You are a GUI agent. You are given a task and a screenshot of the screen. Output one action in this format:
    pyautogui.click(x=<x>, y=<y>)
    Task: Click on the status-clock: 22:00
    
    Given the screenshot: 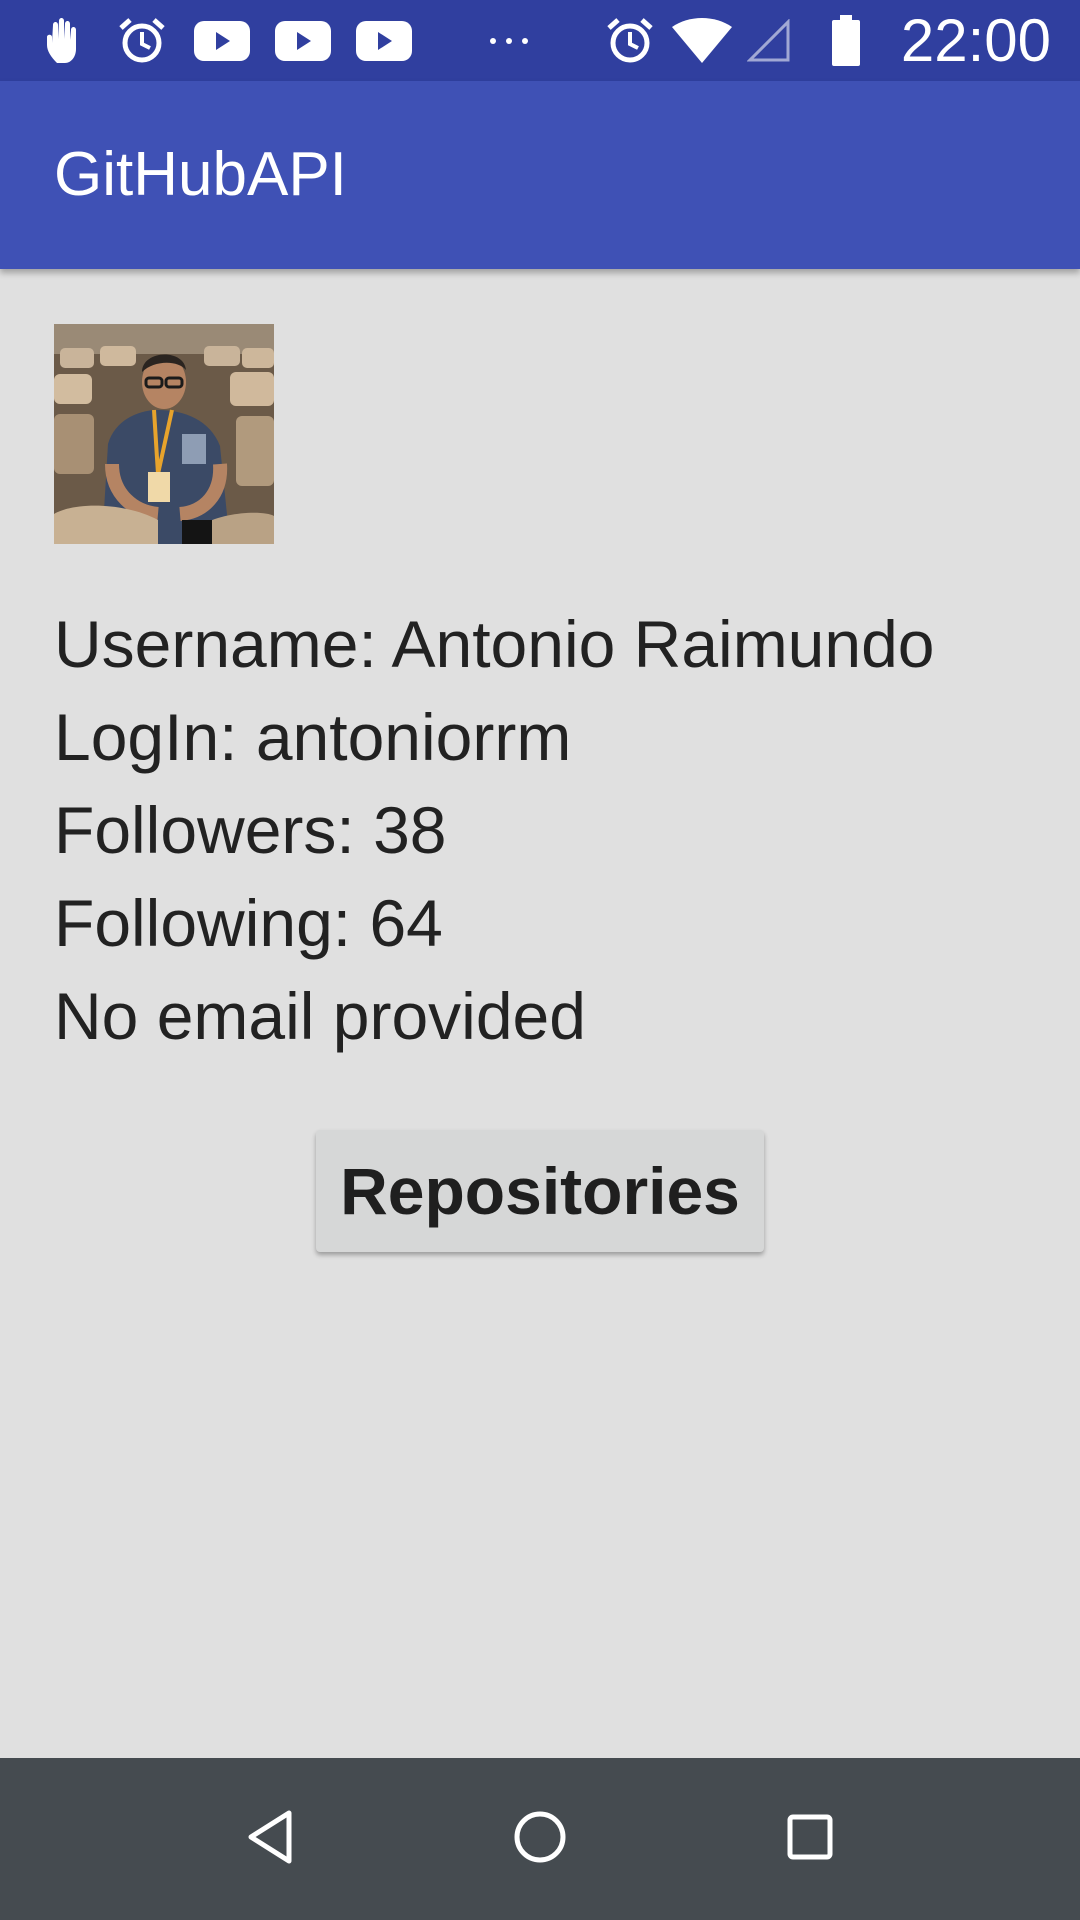 What is the action you would take?
    pyautogui.click(x=975, y=40)
    